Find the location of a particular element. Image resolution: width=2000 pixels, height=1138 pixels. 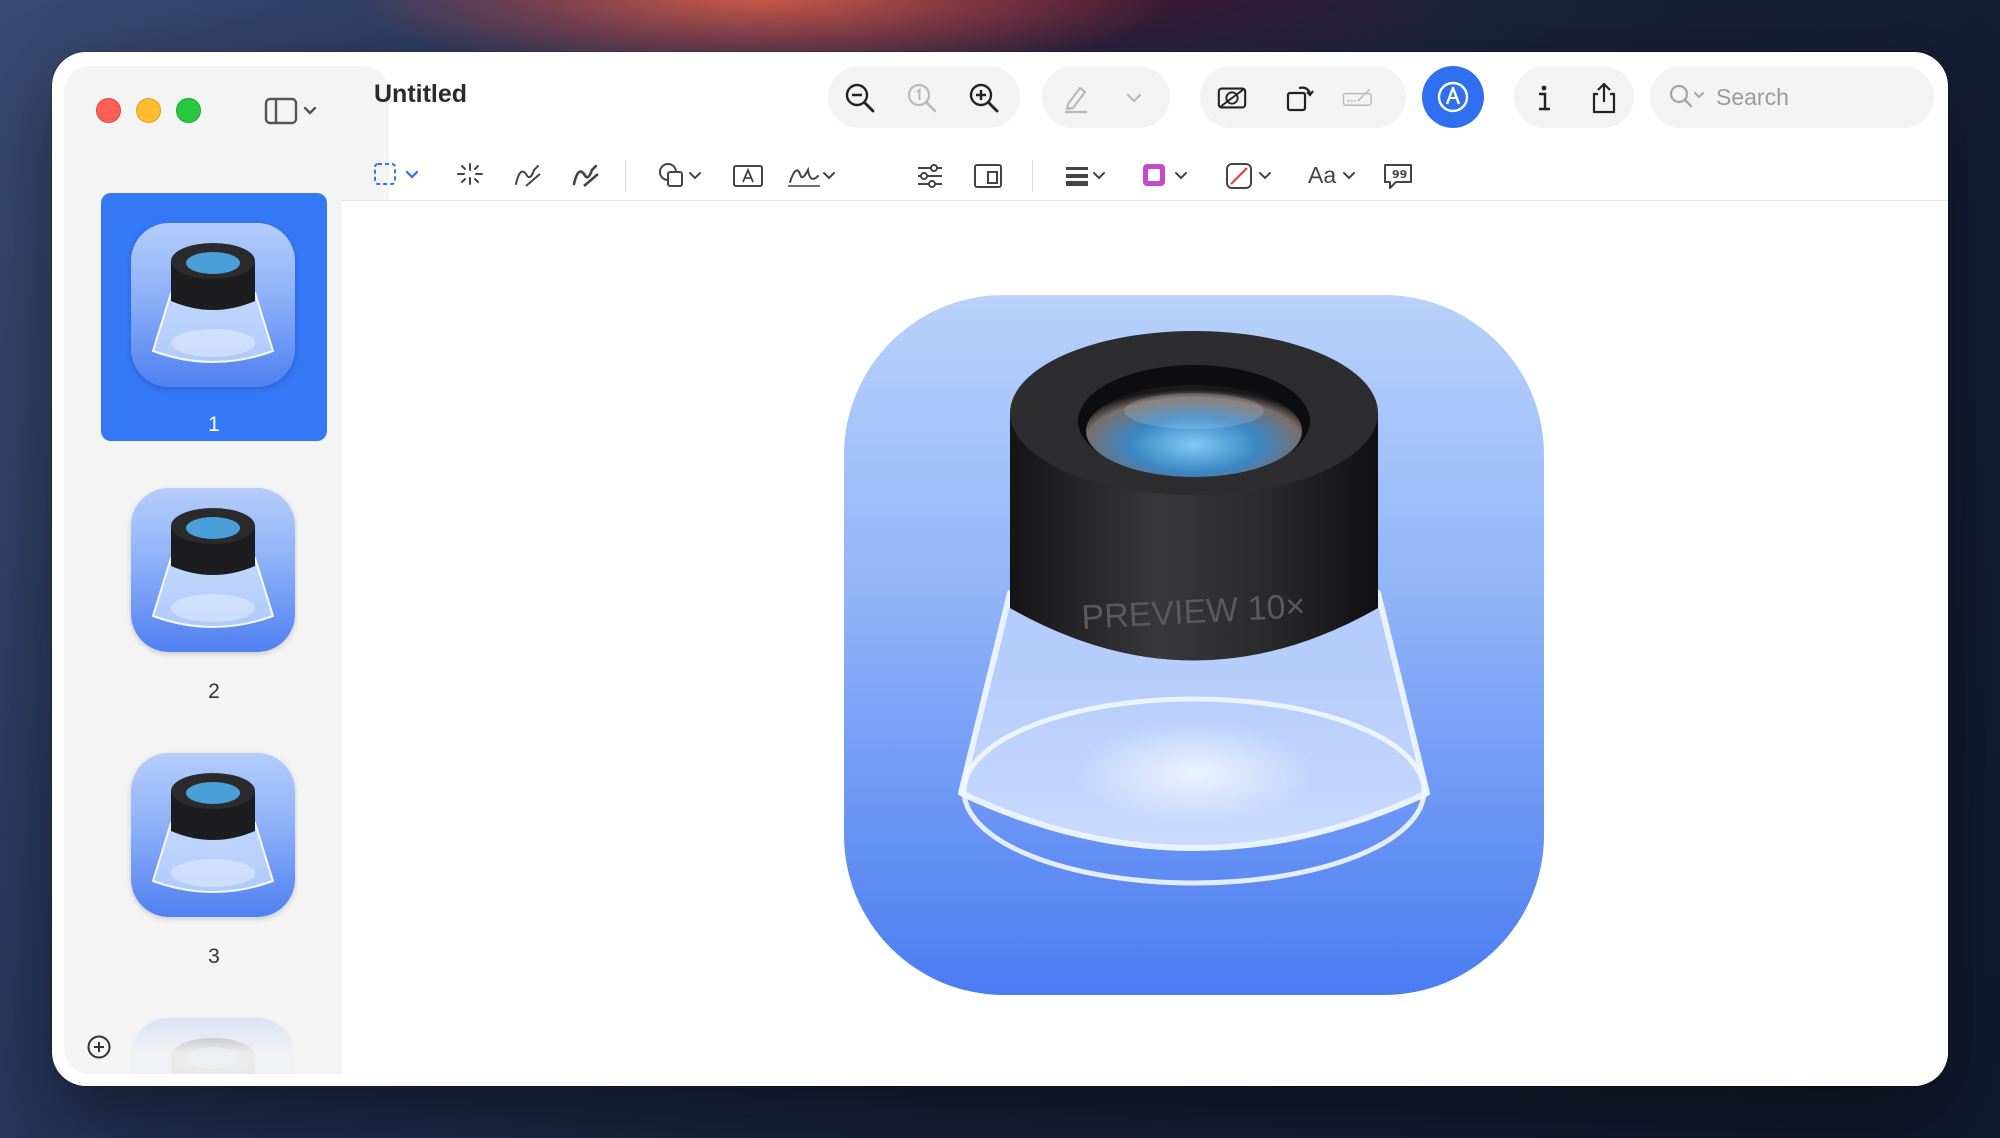

document-title: Untitled is located at coordinates (421, 94).